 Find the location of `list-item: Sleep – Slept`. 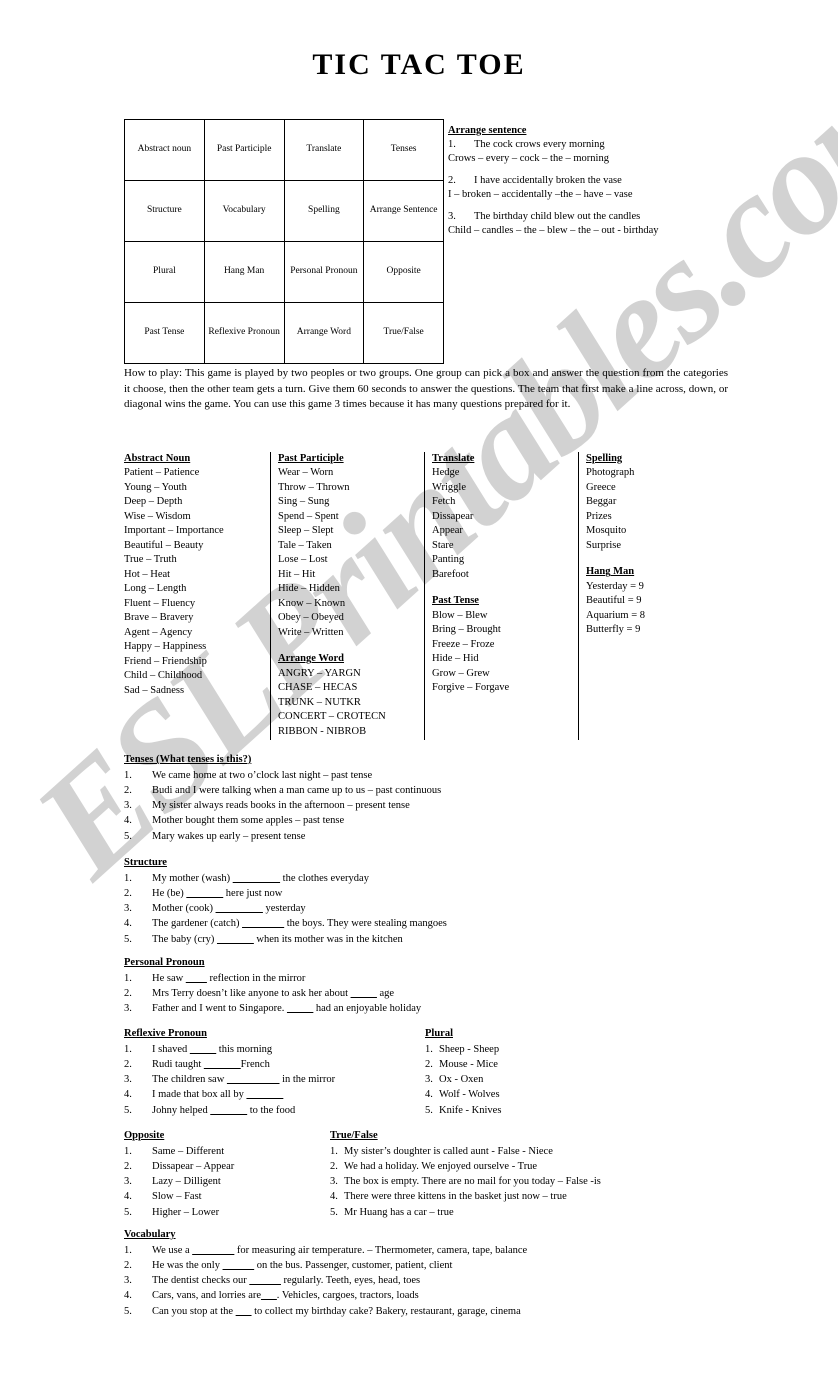

list-item: Sleep – Slept is located at coordinates (306, 531).